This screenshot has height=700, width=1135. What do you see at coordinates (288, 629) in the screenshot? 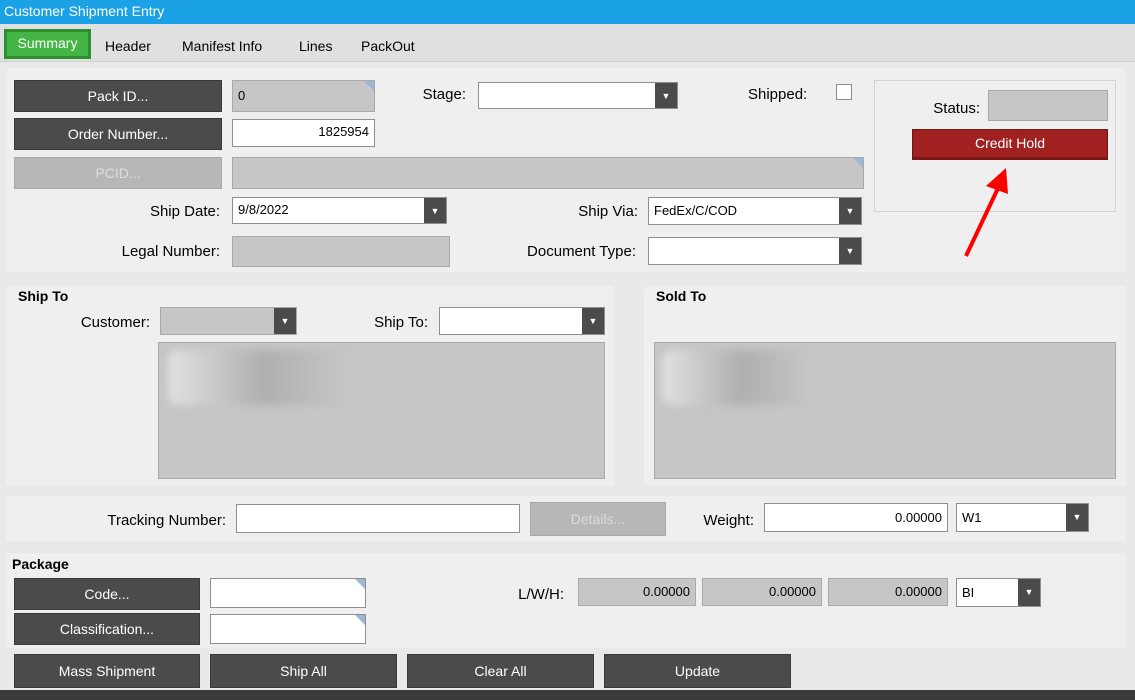
I see `classification-field` at bounding box center [288, 629].